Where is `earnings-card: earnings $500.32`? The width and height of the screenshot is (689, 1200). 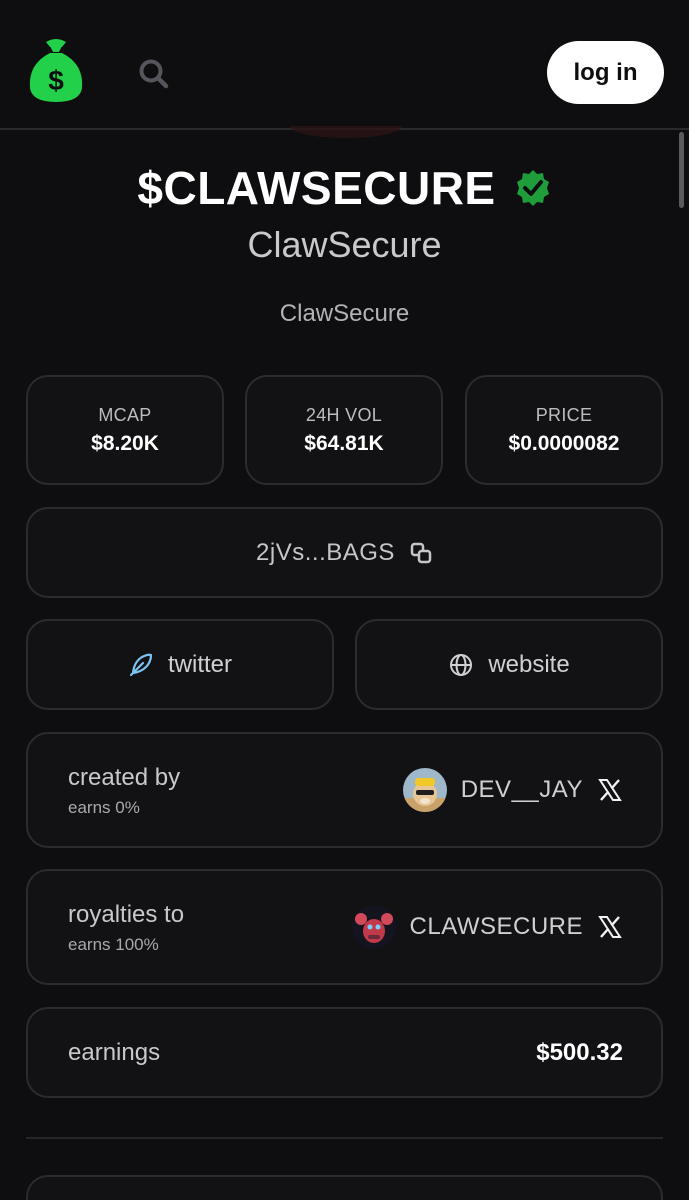 earnings-card: earnings $500.32 is located at coordinates (344, 1052).